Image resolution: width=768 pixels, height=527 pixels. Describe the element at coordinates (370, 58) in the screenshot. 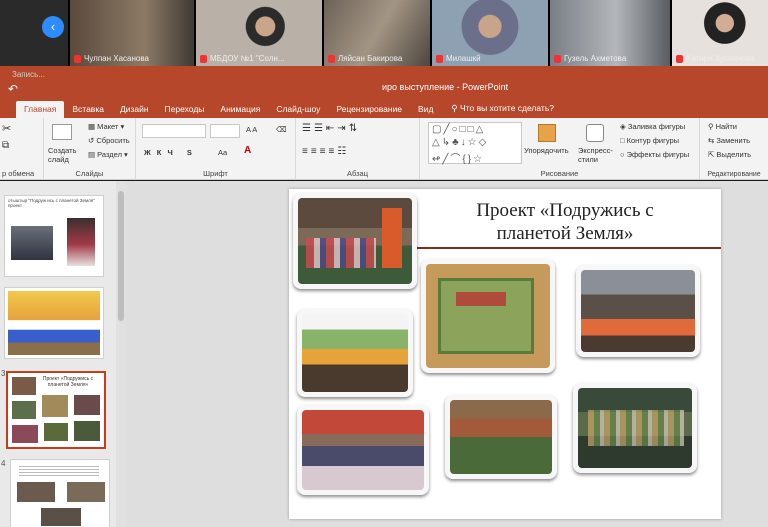

I see `participant-name: Ляйсан Бакирова` at that location.